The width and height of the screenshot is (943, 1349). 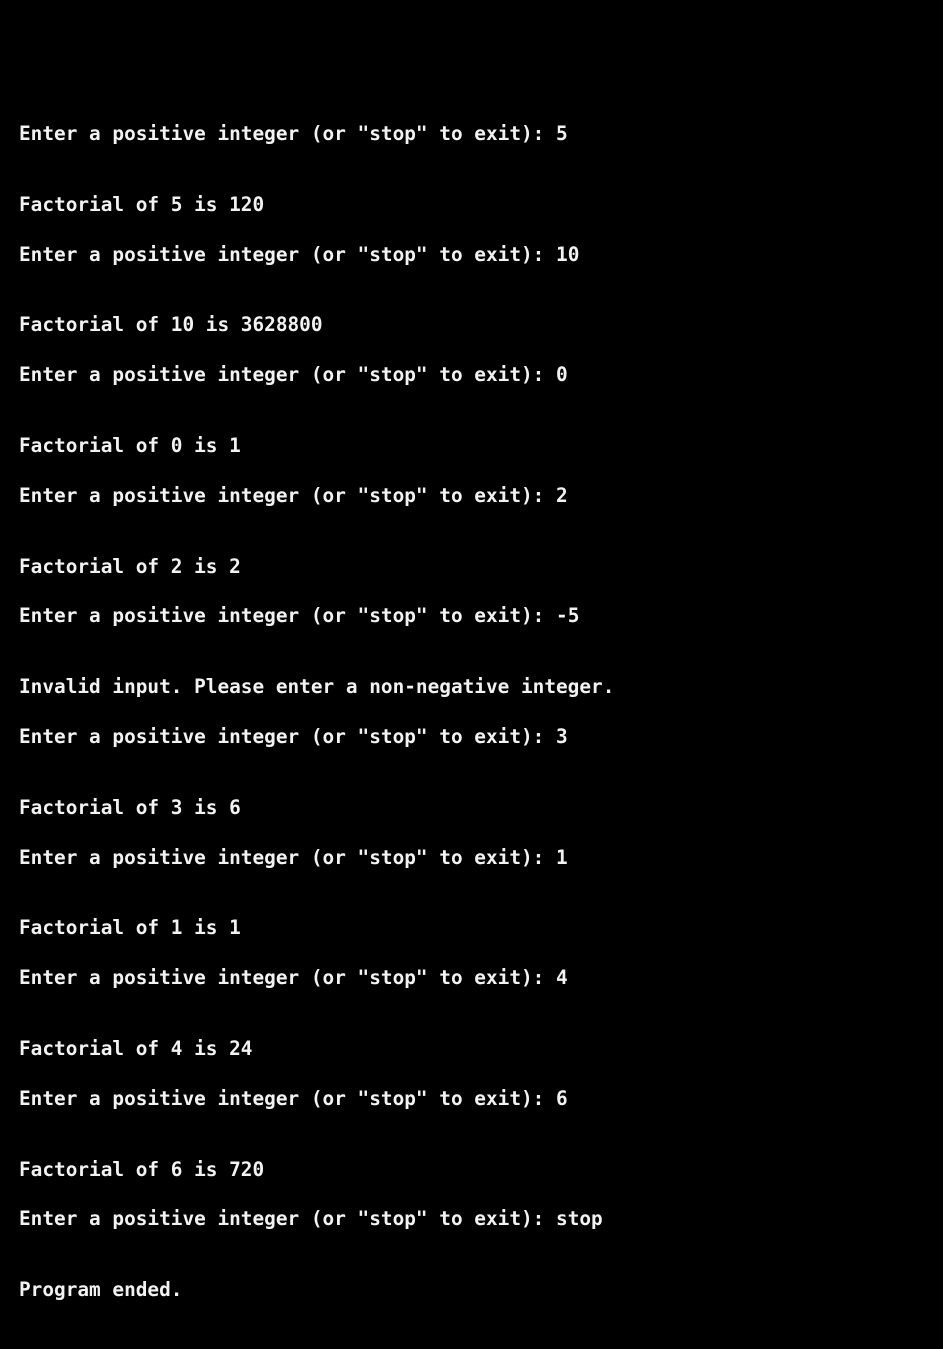 What do you see at coordinates (562, 736) in the screenshot?
I see `user-input: 3` at bounding box center [562, 736].